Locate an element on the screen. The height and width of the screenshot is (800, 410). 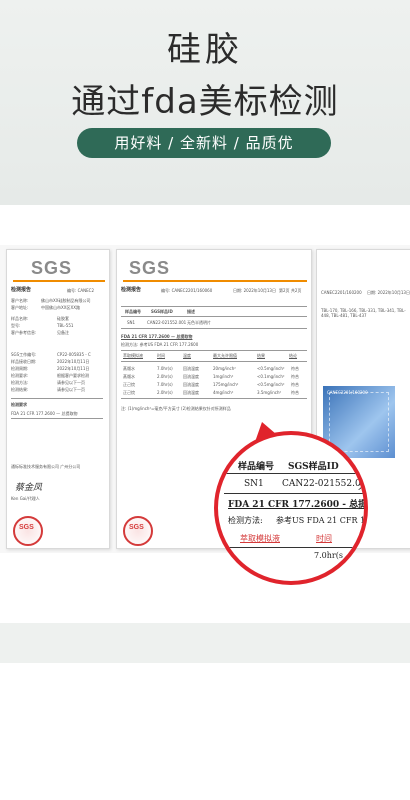
zoom-time-value: 7.0hr(s is located at coordinates (328, 555).